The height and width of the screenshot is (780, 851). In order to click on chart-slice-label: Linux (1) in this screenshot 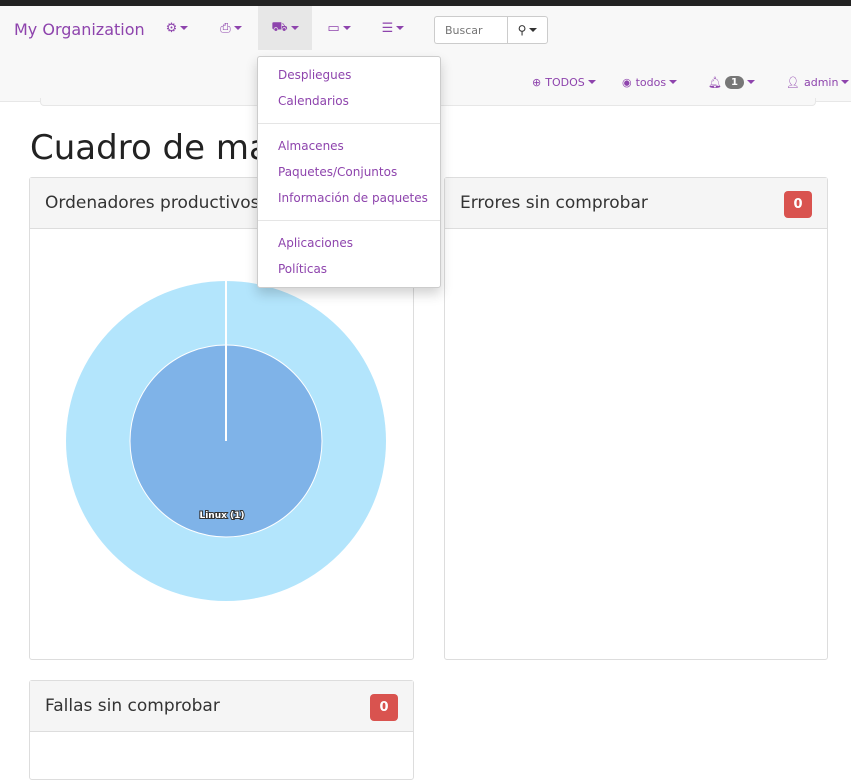, I will do `click(221, 516)`.